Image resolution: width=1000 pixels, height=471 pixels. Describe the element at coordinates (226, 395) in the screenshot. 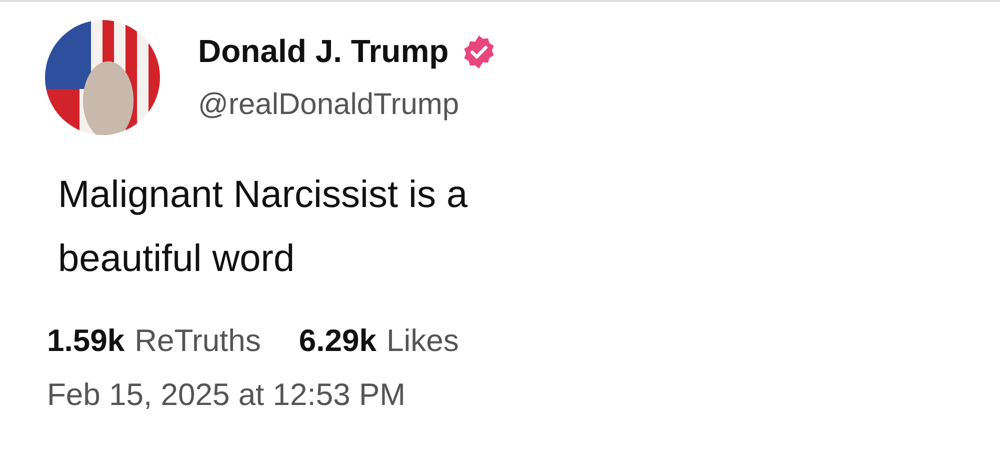

I see `post-timestamp: Feb 15, 2025 at 12:53 PM` at that location.